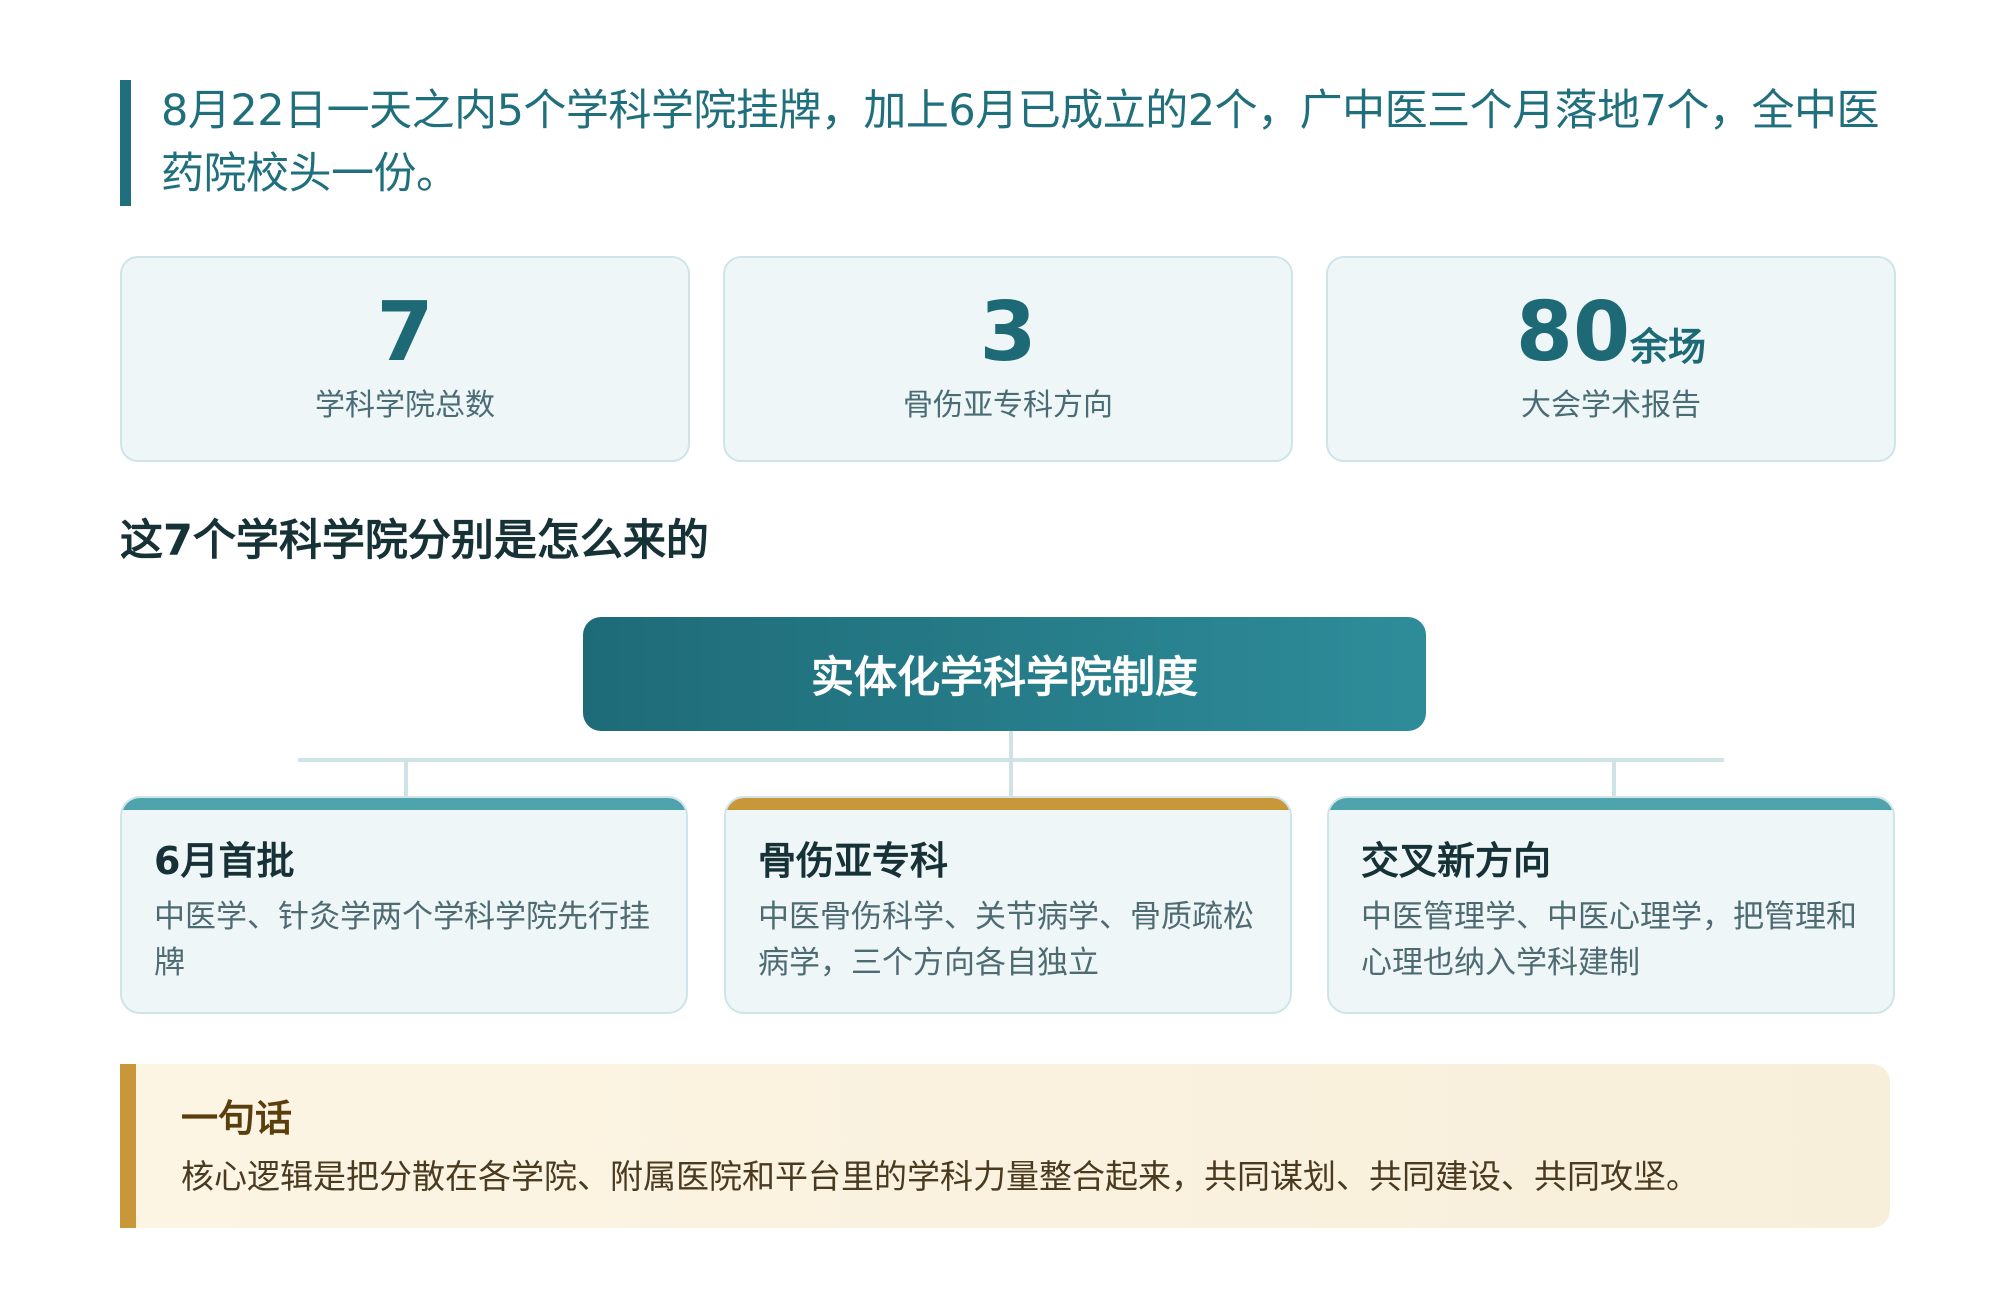 This screenshot has width=2000, height=1304. What do you see at coordinates (1011, 760) in the screenshot?
I see `connector-horizontal` at bounding box center [1011, 760].